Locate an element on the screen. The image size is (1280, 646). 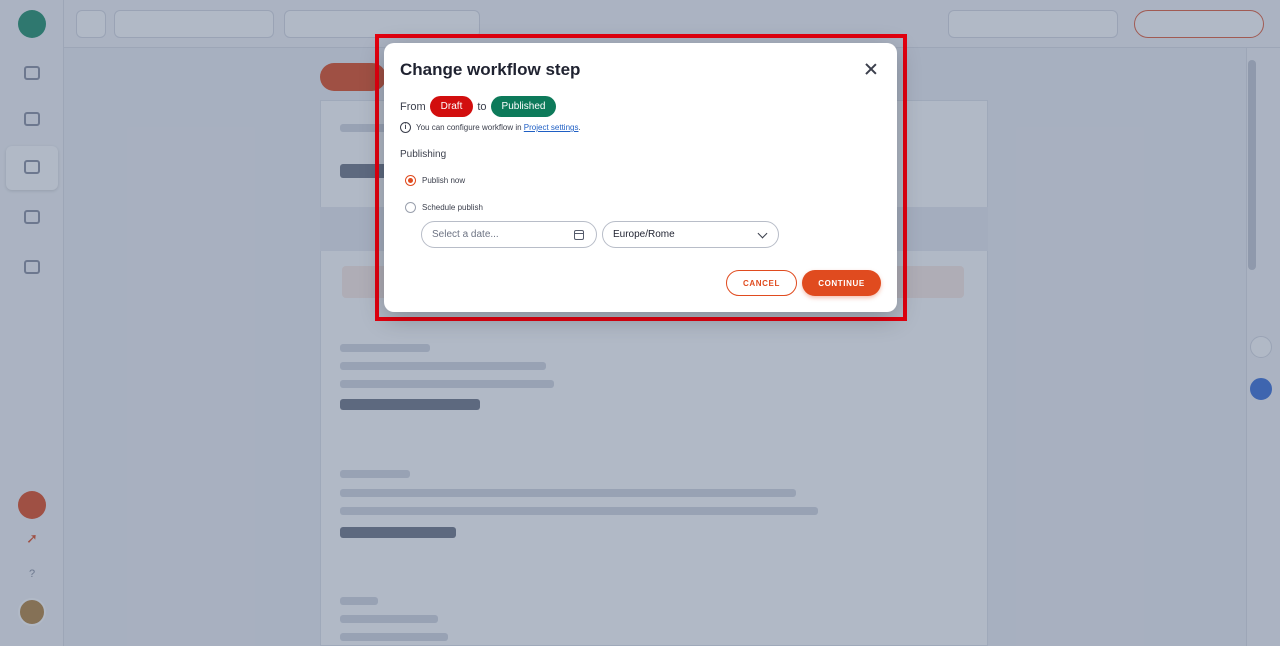
schedule-publish-radio is located at coordinates (410, 207).